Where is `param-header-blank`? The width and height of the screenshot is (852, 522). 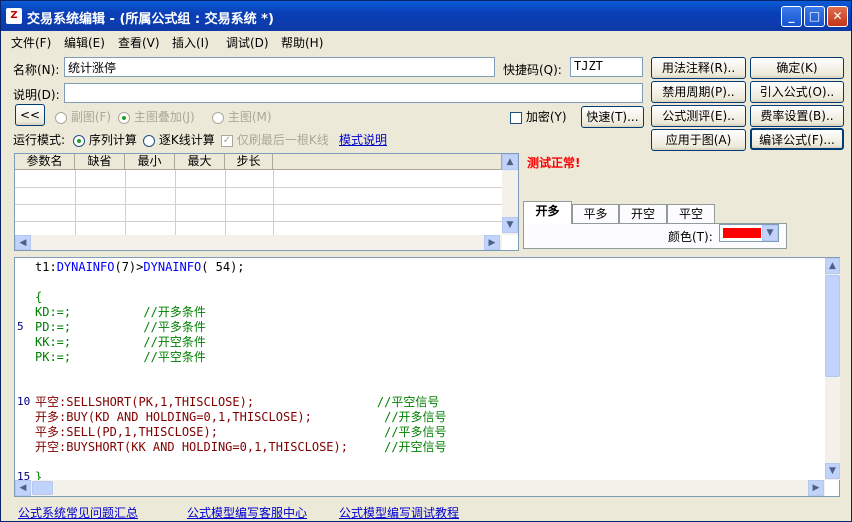
param-header-blank is located at coordinates (387, 162).